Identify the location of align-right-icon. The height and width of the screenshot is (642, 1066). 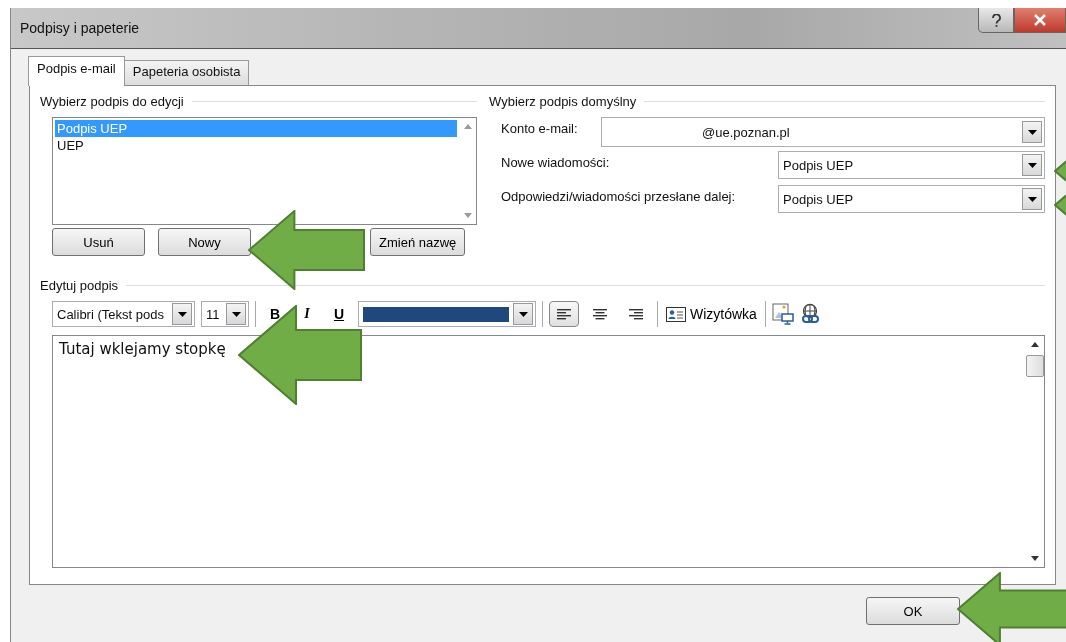
(636, 314).